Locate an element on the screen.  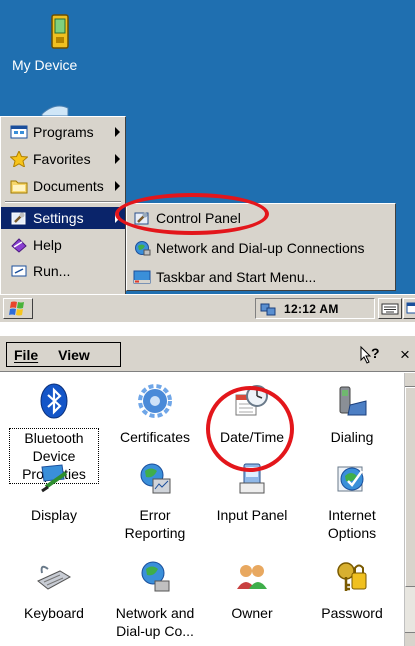
start-menu-separator is located at coordinates (63, 202).